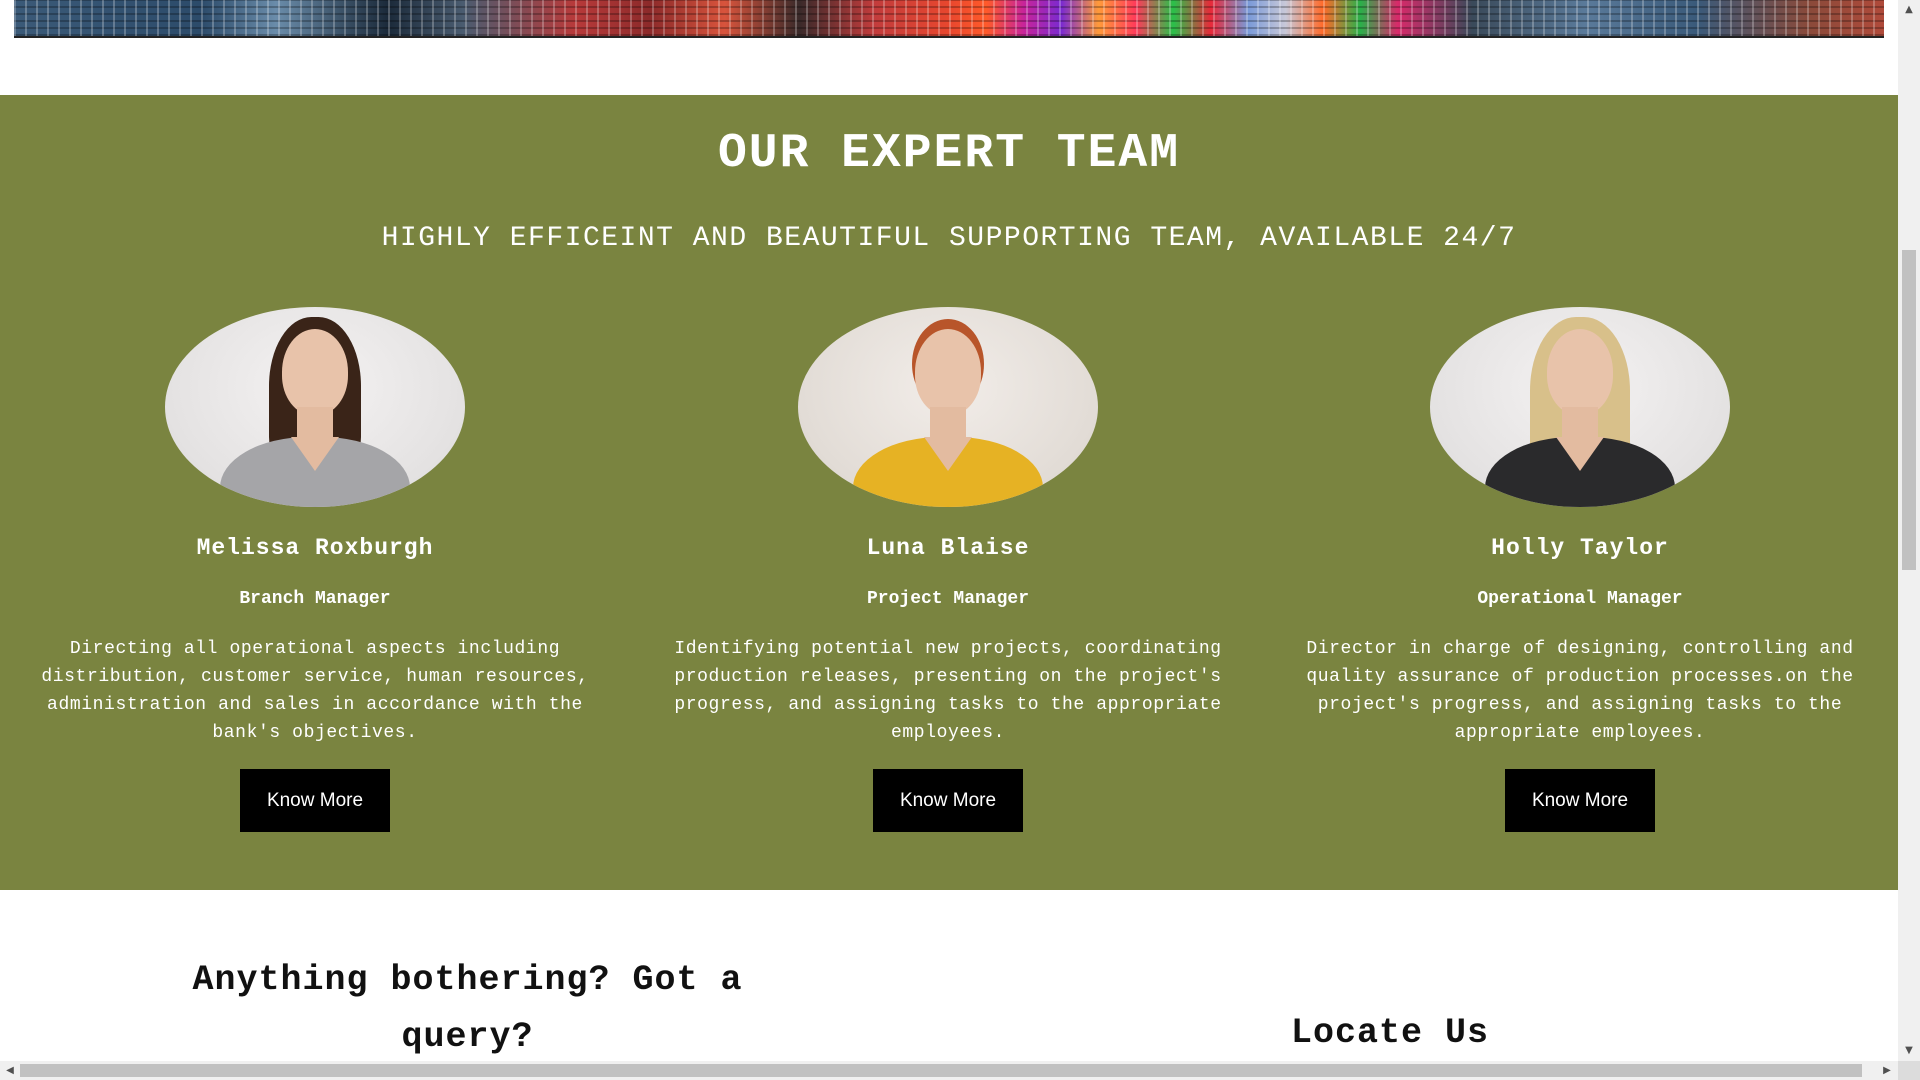  What do you see at coordinates (949, 19) in the screenshot?
I see `banner-image` at bounding box center [949, 19].